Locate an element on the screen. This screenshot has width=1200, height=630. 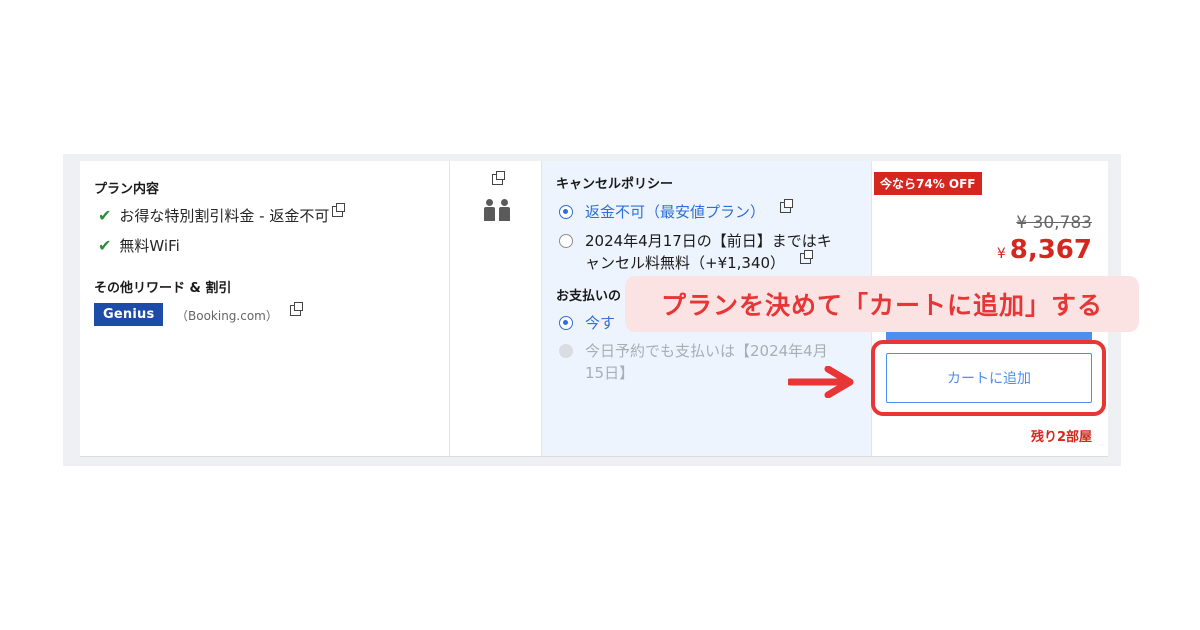
feature-item: ✔ 無料WiFi is located at coordinates (139, 245).